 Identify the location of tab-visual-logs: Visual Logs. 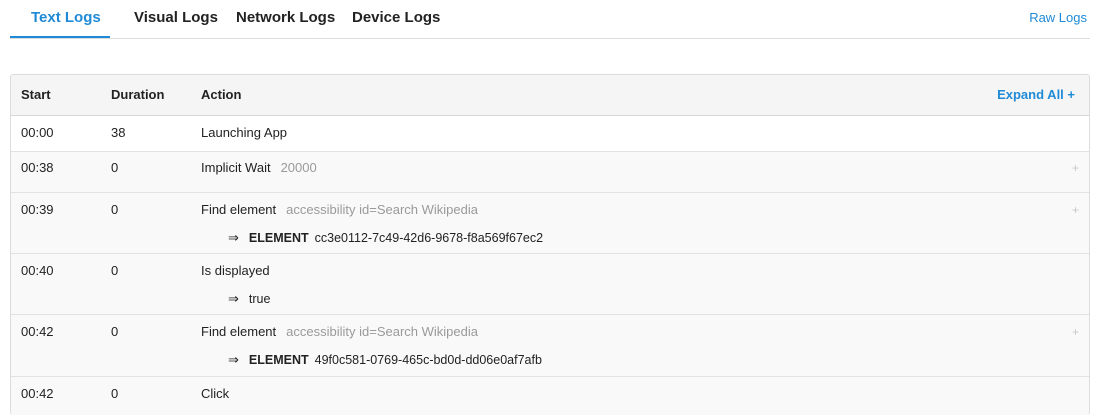
(176, 19).